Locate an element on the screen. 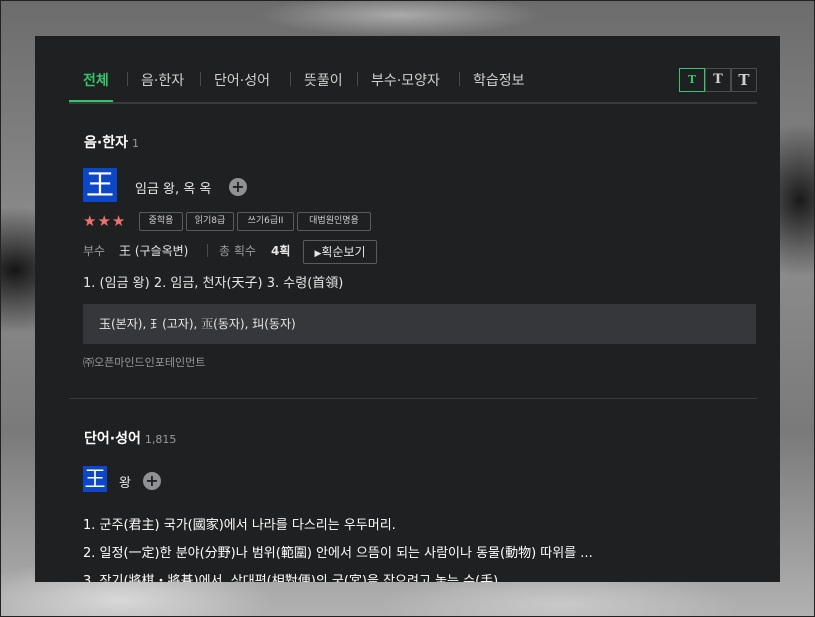 The image size is (815, 617). badge-reading-grade: 읽기8급 is located at coordinates (210, 221).